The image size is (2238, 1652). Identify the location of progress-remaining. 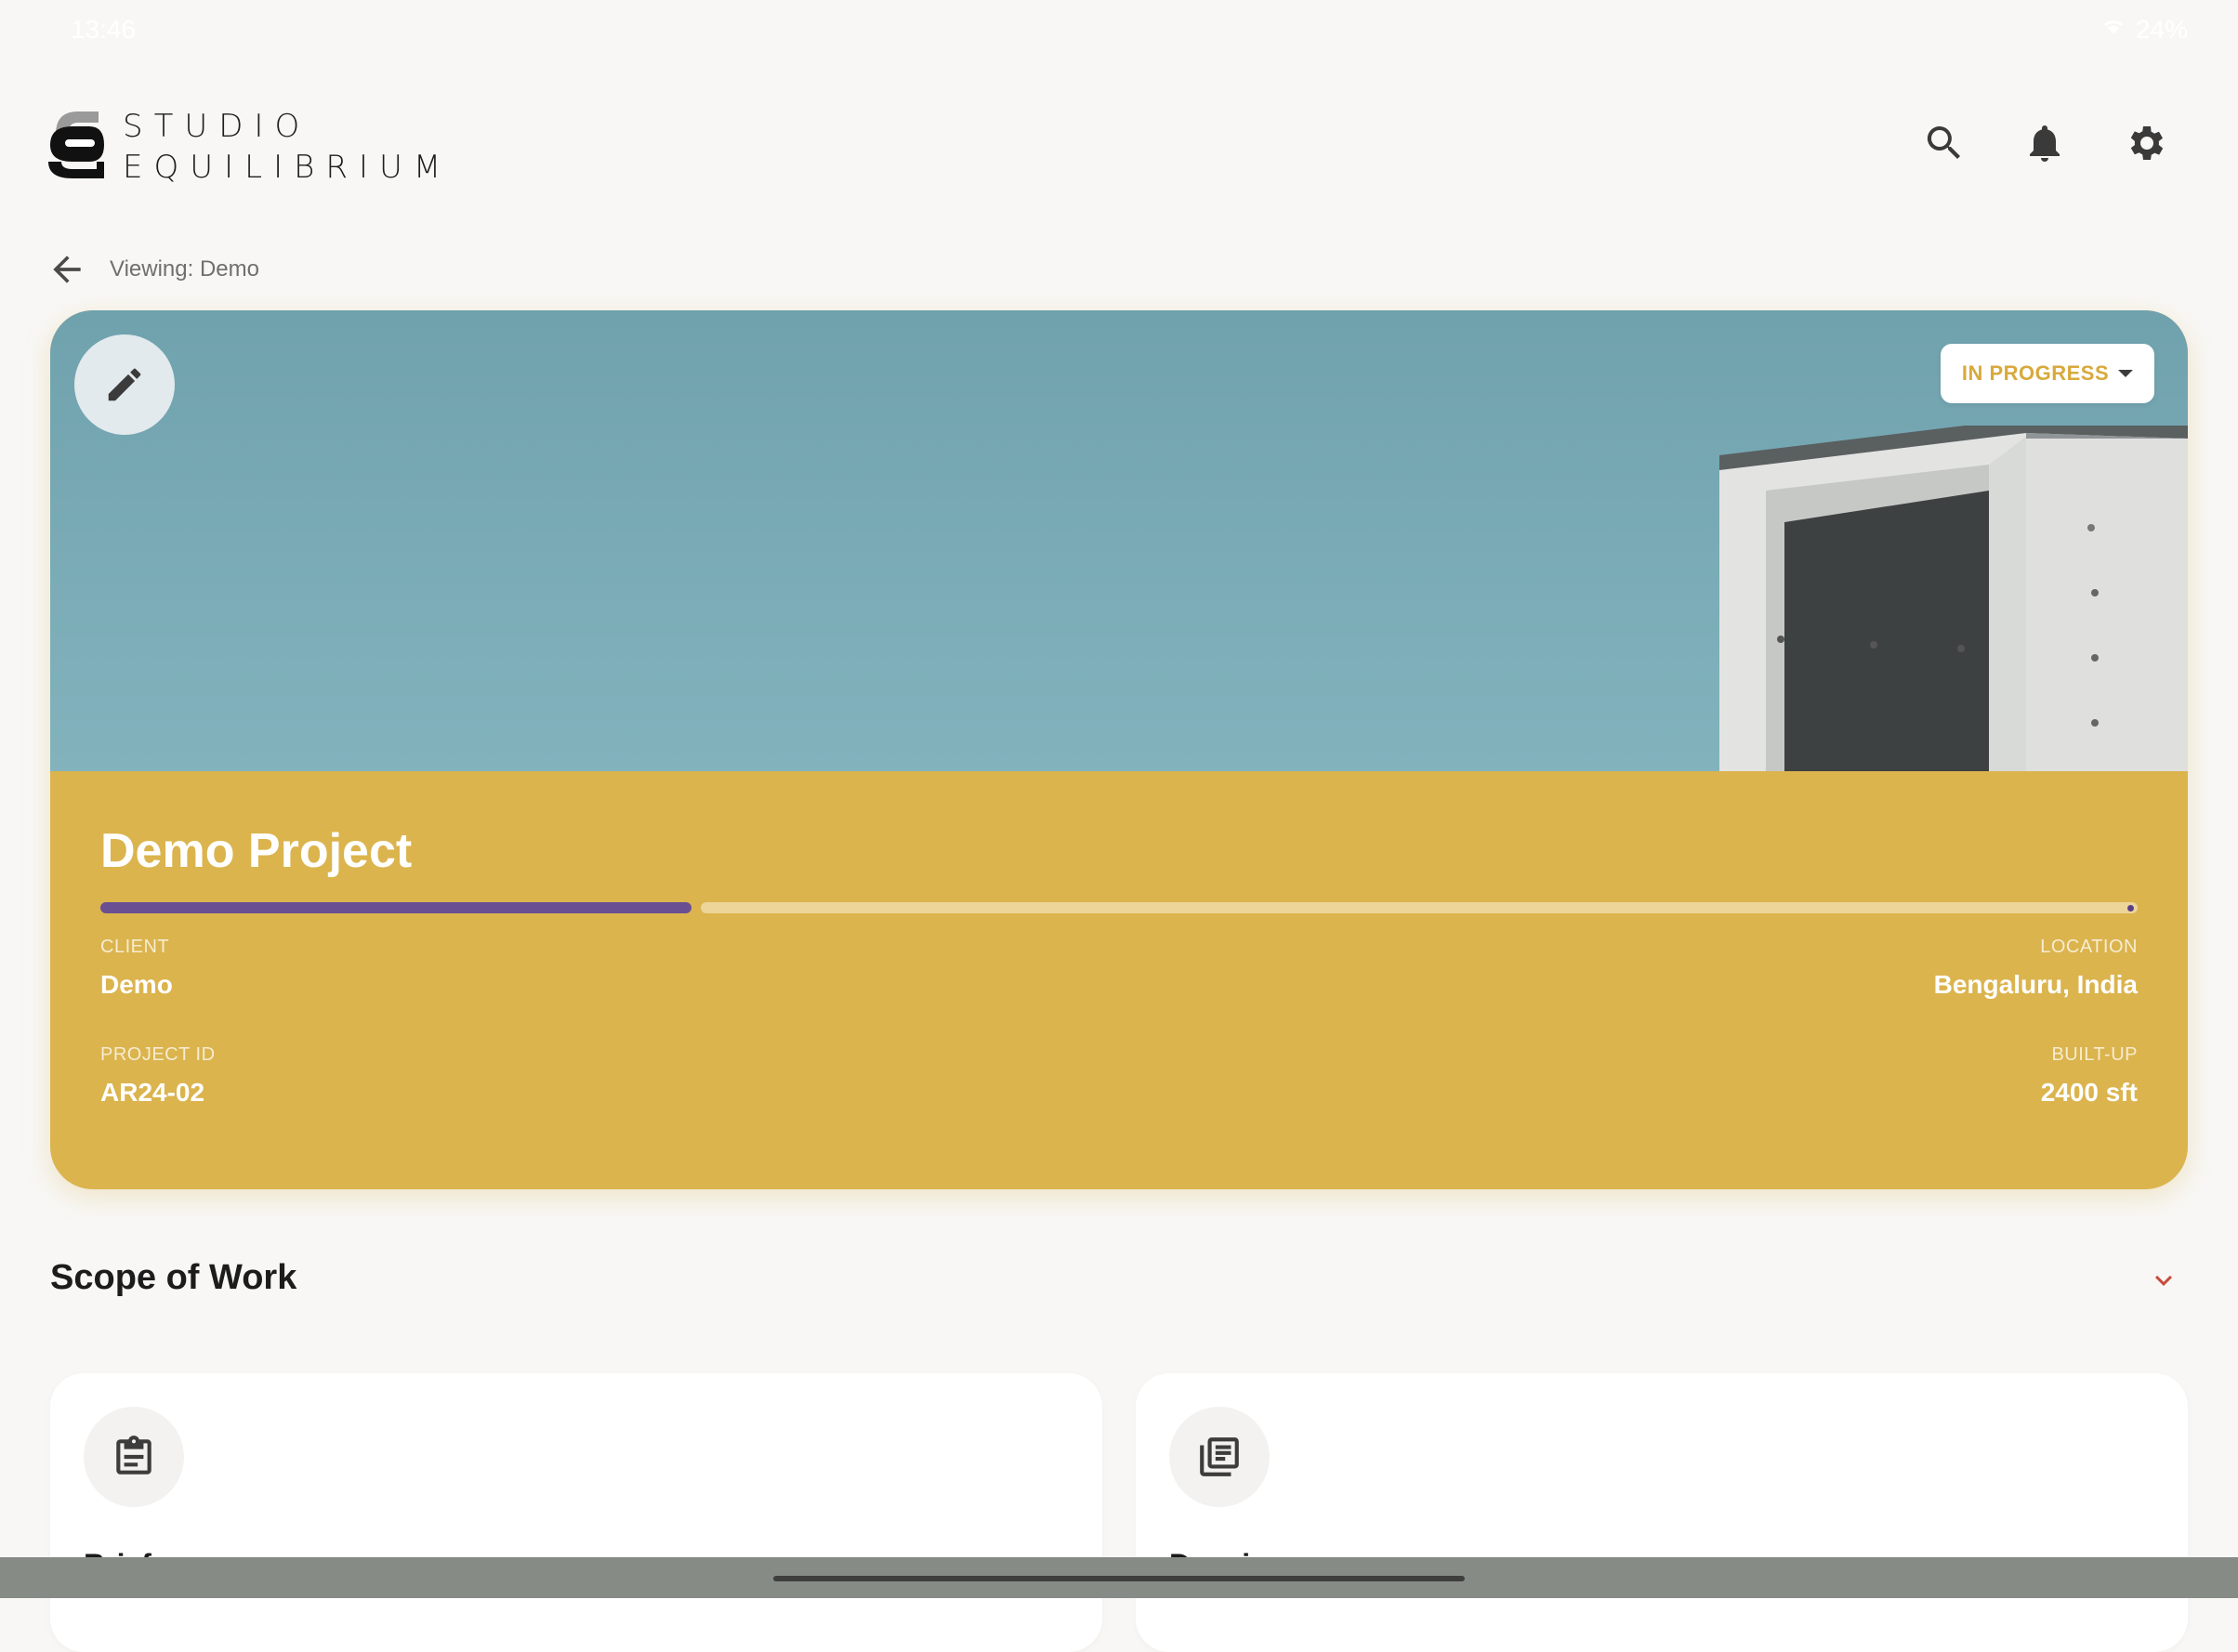
(1419, 908).